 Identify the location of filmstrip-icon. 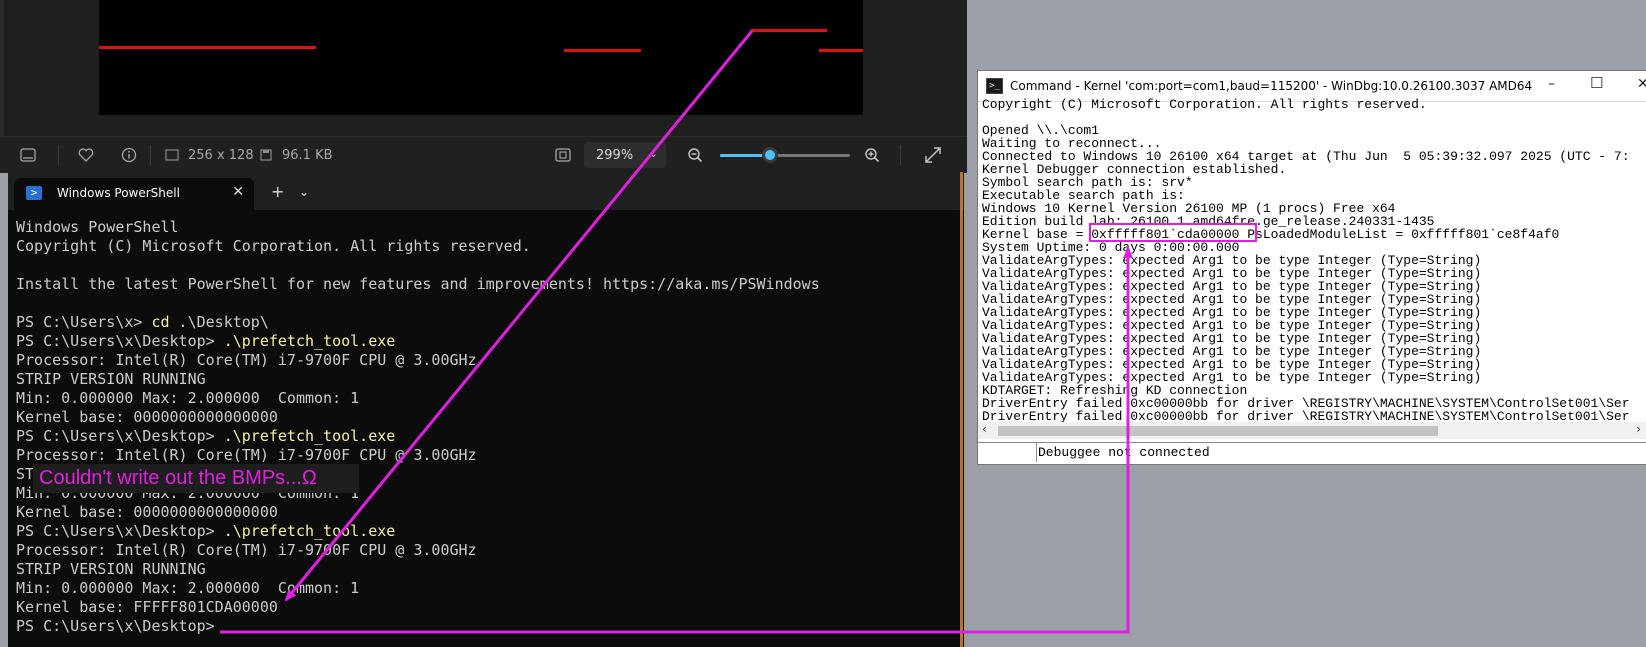
(28, 155).